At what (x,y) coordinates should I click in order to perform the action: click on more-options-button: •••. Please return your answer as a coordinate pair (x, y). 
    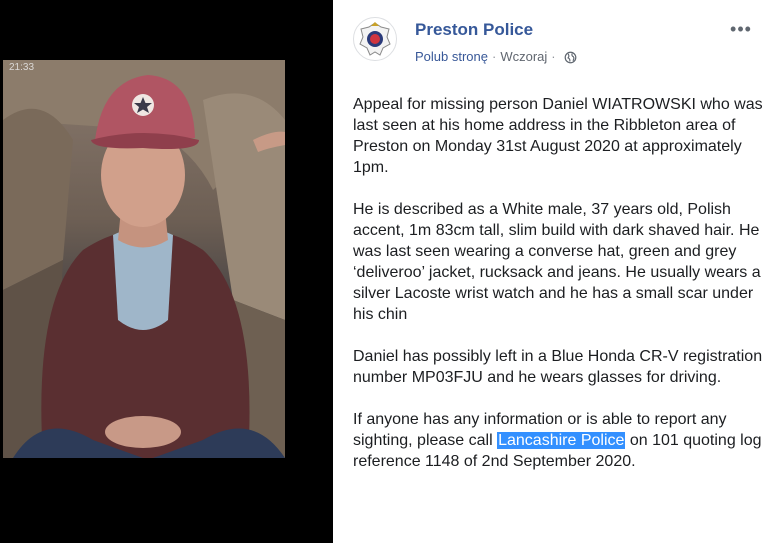
    Looking at the image, I should click on (741, 29).